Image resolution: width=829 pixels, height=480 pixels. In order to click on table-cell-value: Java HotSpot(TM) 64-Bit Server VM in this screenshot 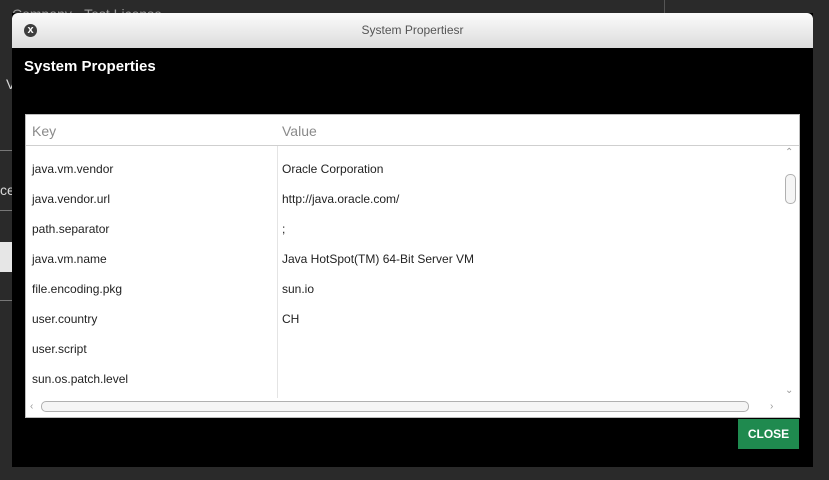, I will do `click(378, 259)`.